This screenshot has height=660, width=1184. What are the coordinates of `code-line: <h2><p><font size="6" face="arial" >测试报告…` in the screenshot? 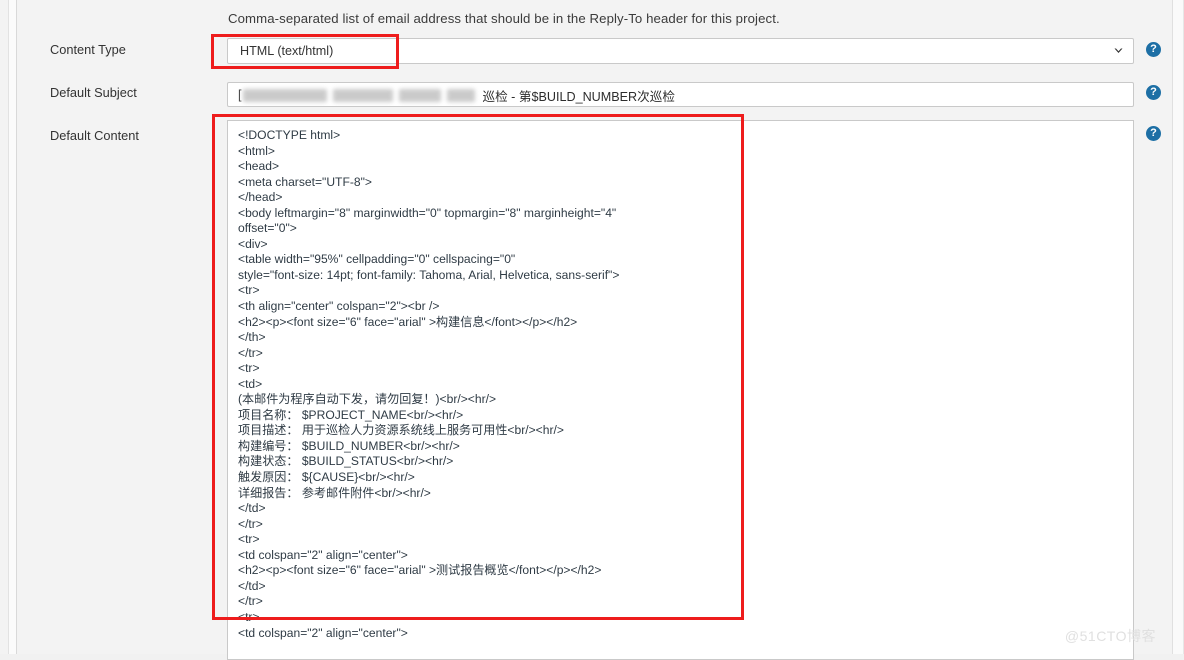 It's located at (420, 570).